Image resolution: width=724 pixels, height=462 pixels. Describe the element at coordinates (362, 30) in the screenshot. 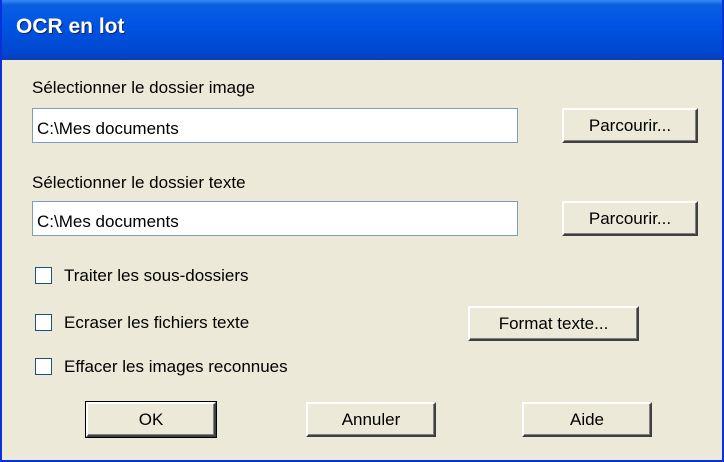

I see `title-bar: OCR en lot` at that location.